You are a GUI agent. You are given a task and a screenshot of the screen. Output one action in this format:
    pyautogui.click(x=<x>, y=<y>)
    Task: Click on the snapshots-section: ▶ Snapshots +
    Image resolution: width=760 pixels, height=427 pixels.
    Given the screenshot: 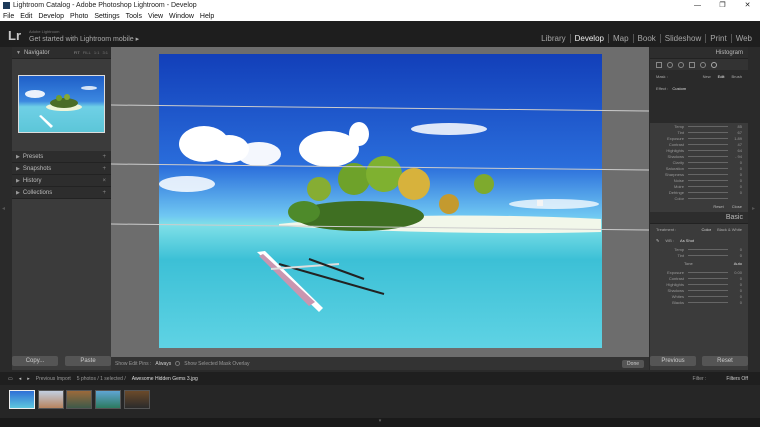 What is the action you would take?
    pyautogui.click(x=61, y=169)
    